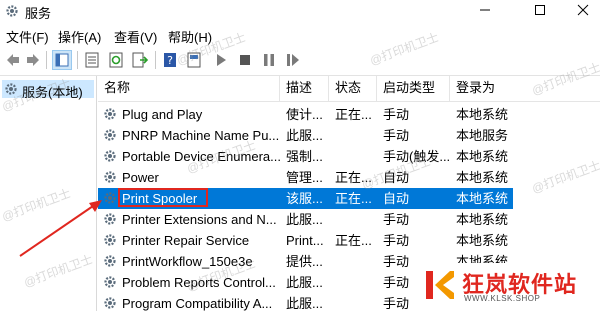  Describe the element at coordinates (509, 287) in the screenshot. I see `site-logo: 狂岚软件站 WWW.KLSK.SHOP` at that location.